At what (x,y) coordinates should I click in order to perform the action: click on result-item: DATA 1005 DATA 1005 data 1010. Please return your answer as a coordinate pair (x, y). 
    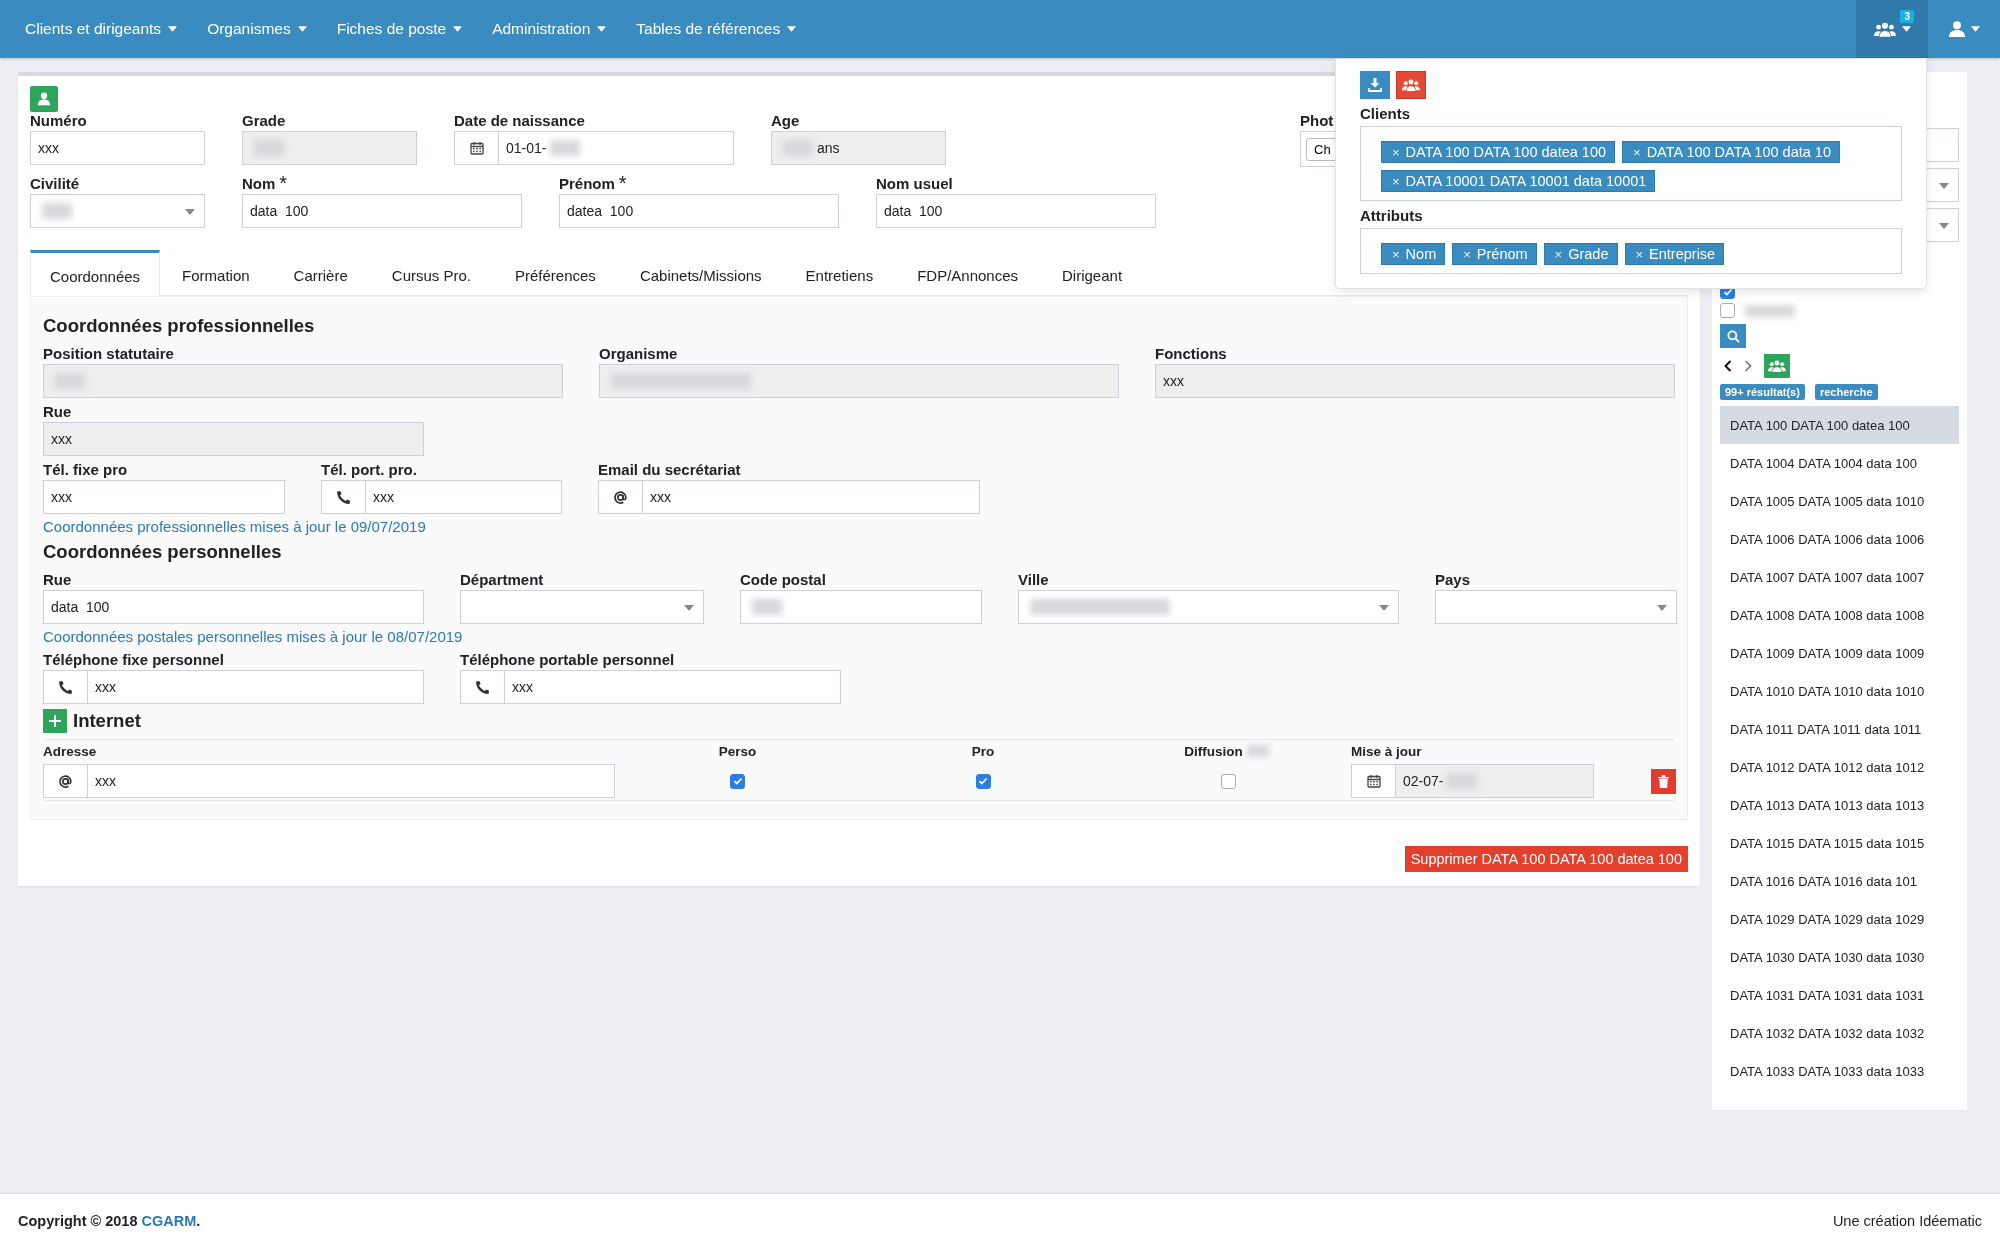
    Looking at the image, I should click on (1839, 501).